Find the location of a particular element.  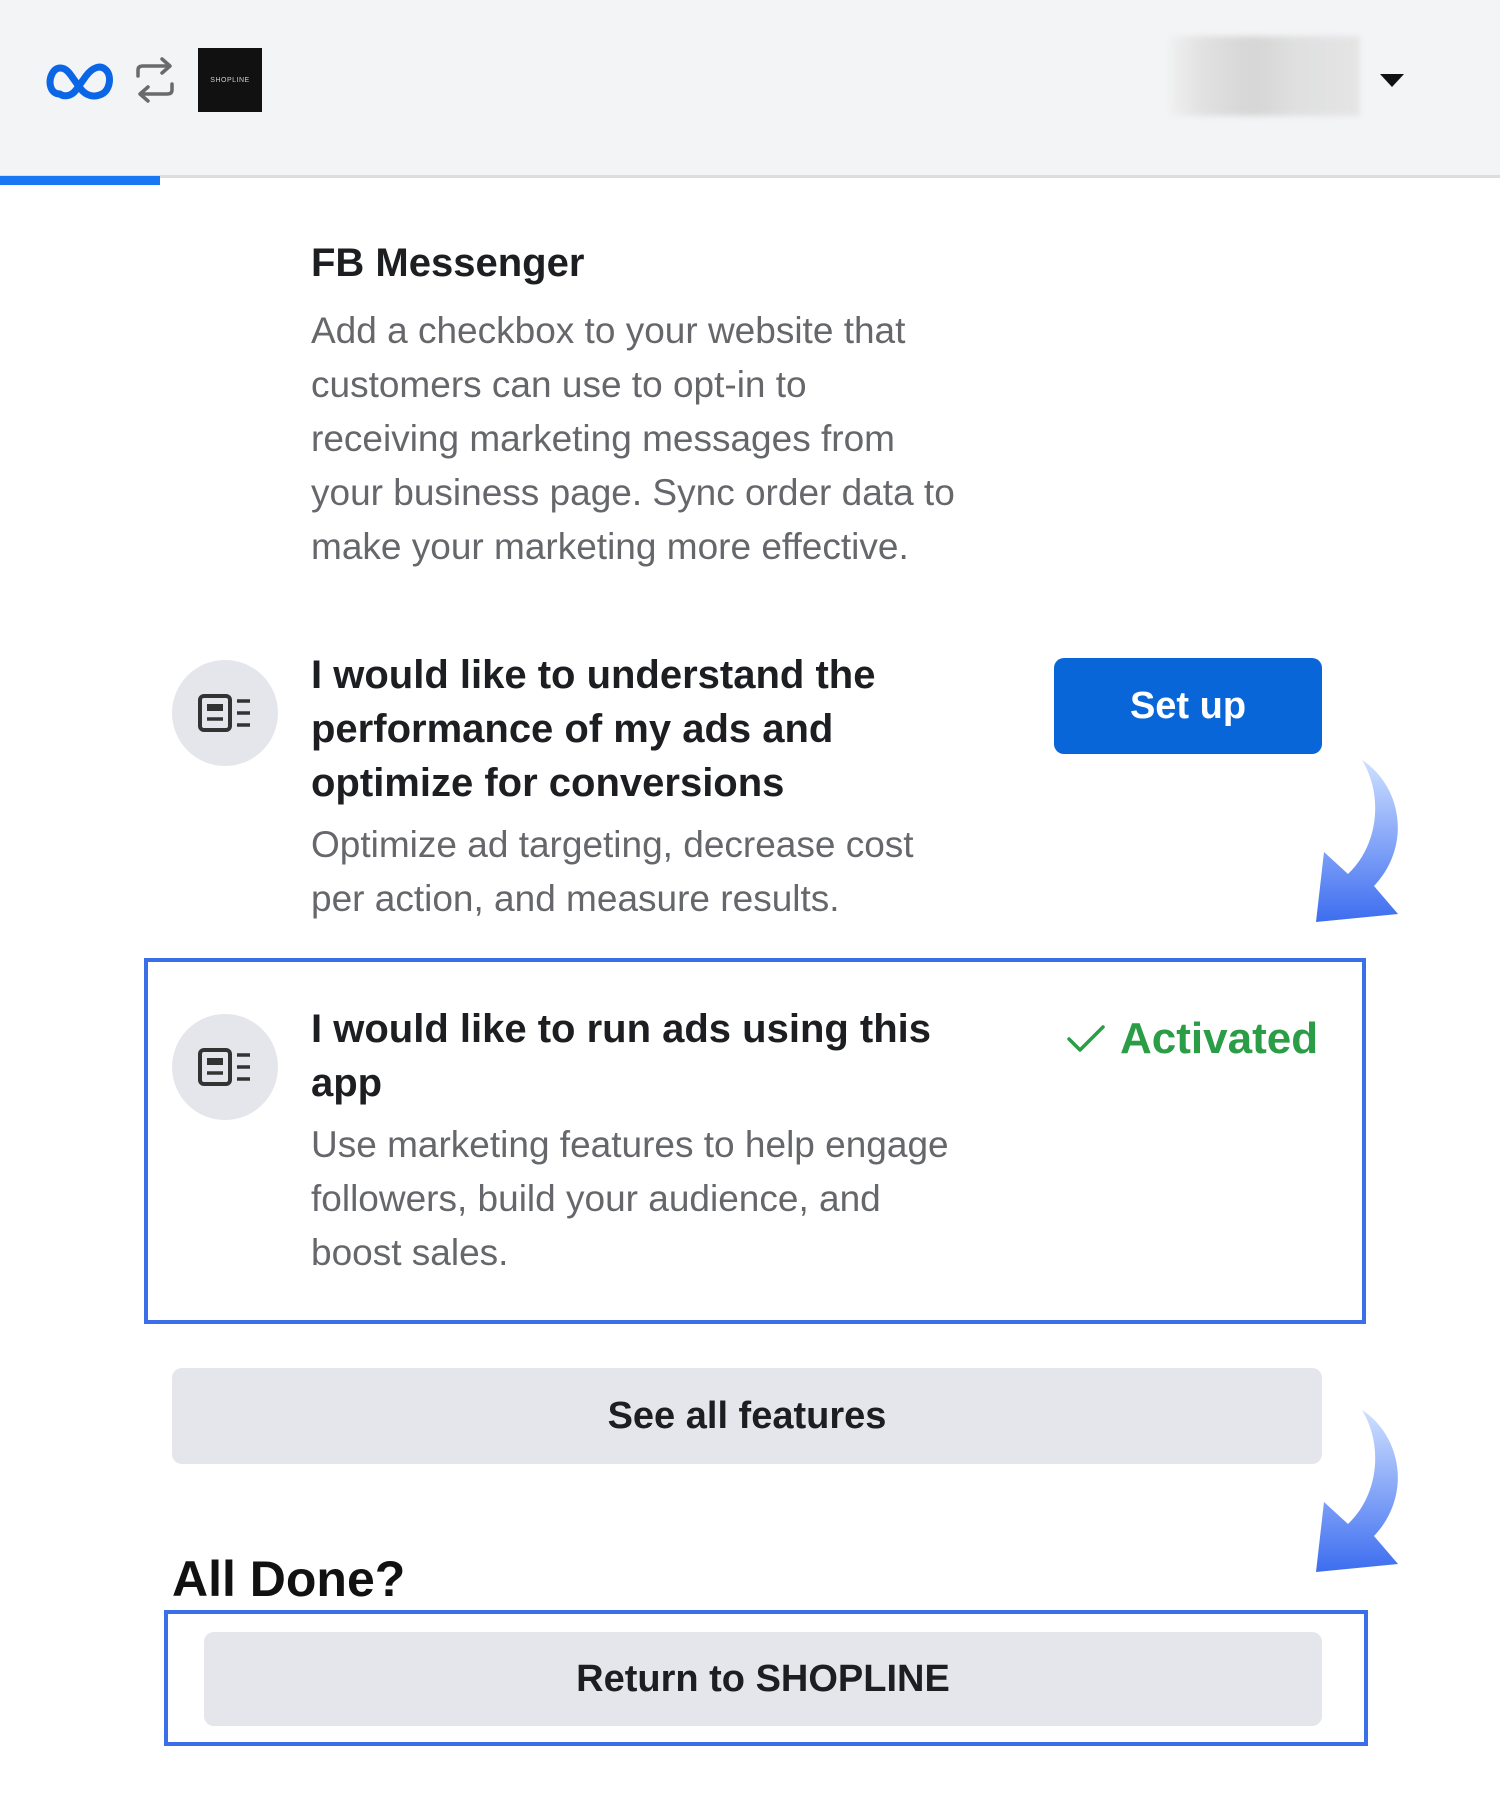

desc-line: boost sales. is located at coordinates (410, 1252).